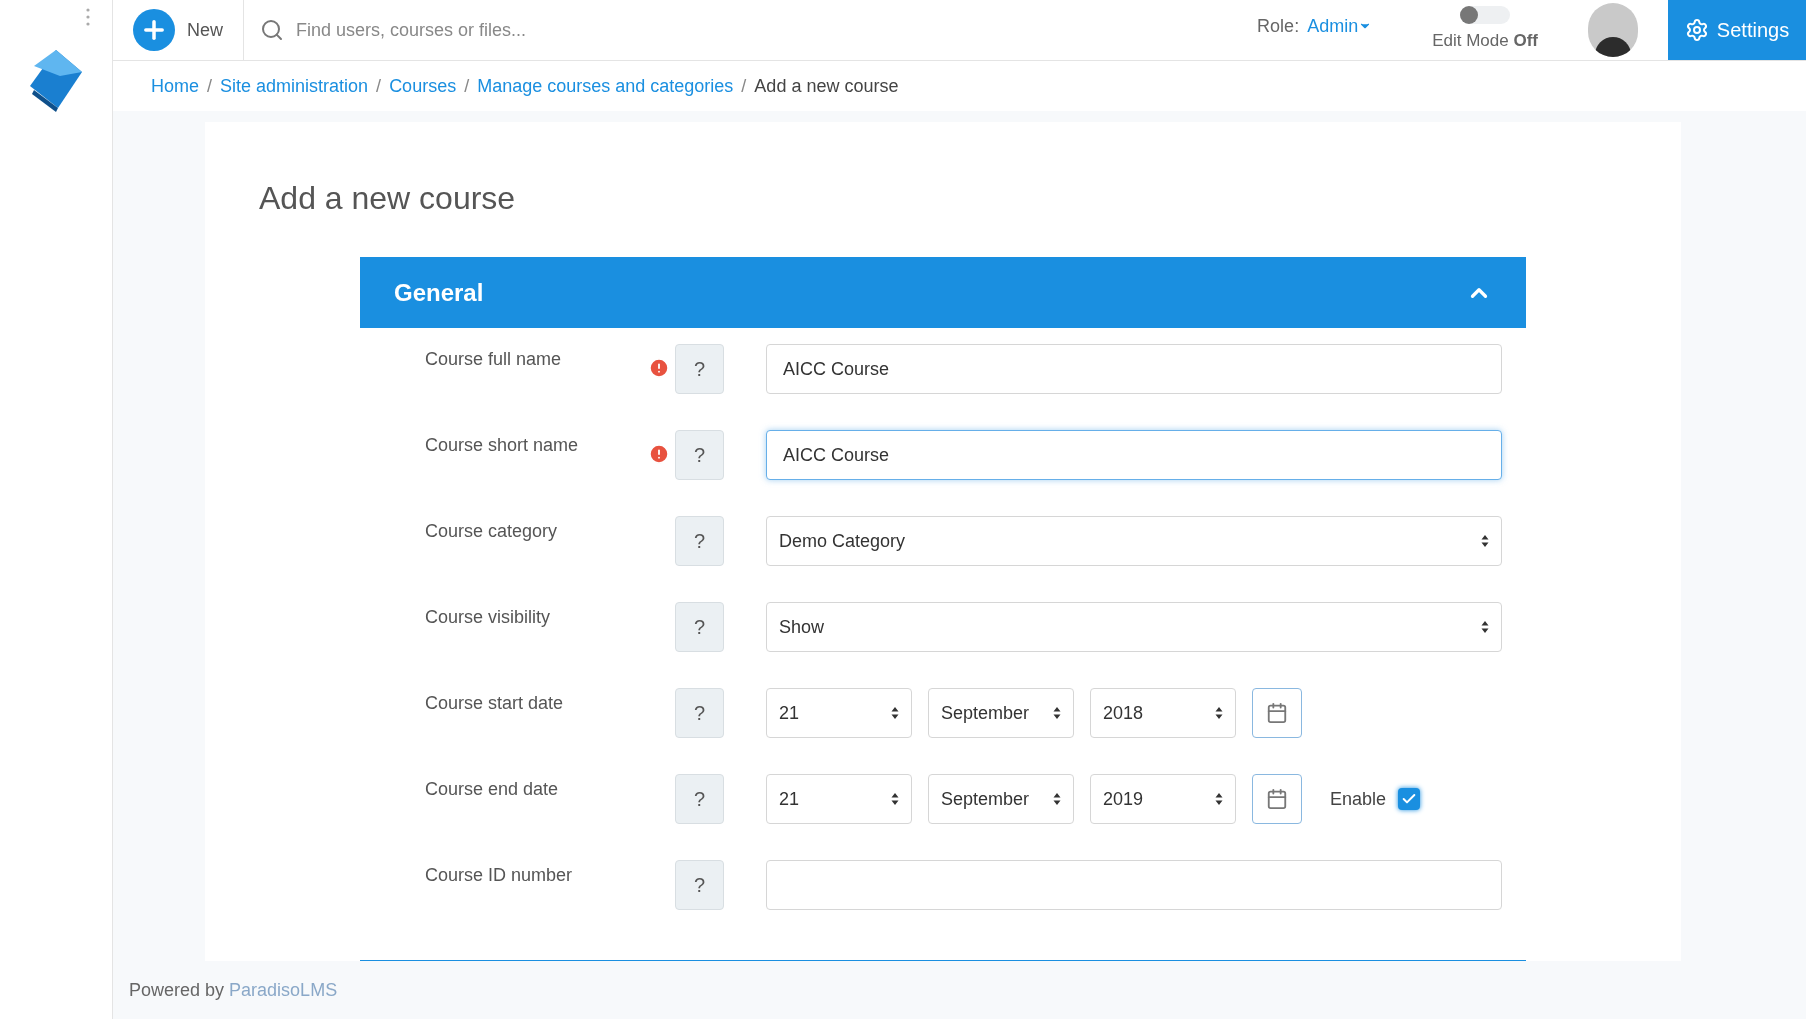  I want to click on enable-checkbox, so click(1409, 799).